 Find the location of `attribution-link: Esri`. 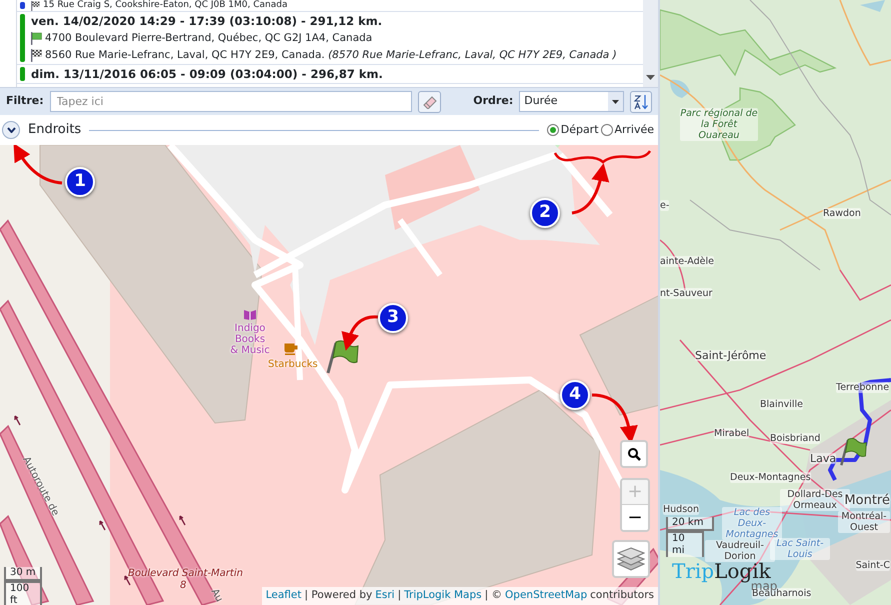

attribution-link: Esri is located at coordinates (385, 596).